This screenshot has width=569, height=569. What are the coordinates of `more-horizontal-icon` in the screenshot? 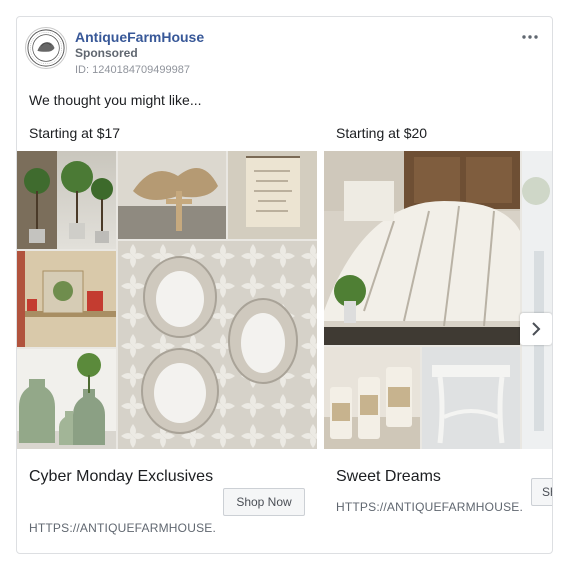 It's located at (530, 37).